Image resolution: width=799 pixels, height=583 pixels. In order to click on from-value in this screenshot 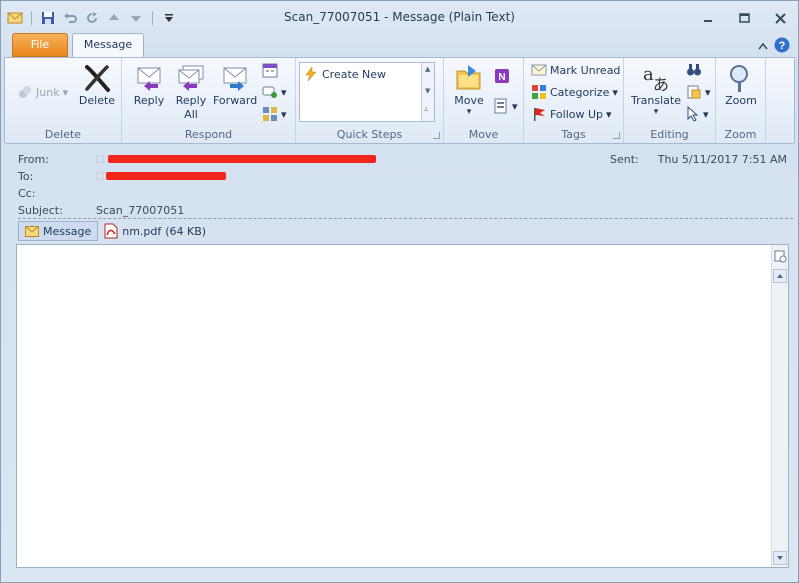, I will do `click(236, 159)`.